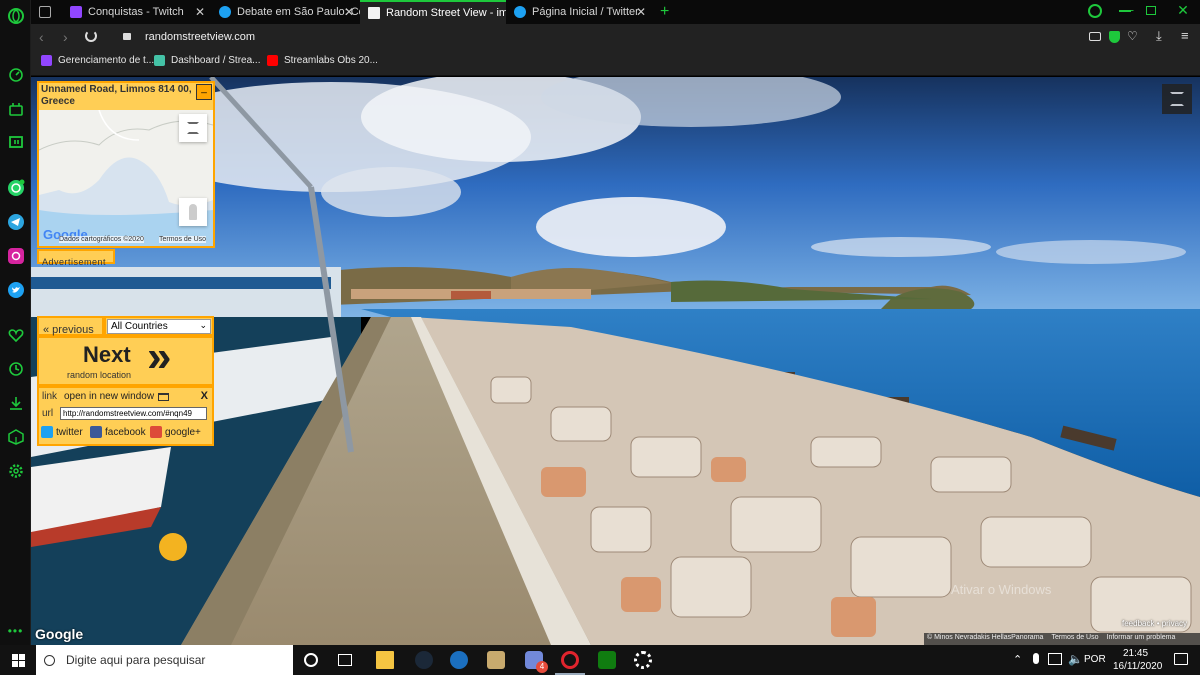 This screenshot has width=1200, height=675. Describe the element at coordinates (156, 432) in the screenshot. I see `googleplus-share-icon` at that location.